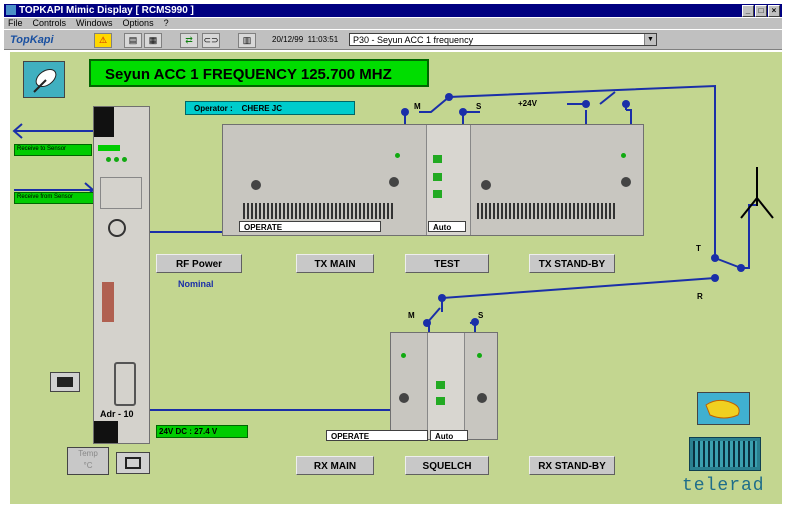  I want to click on controller-rack: Adr - 10, so click(121, 275).